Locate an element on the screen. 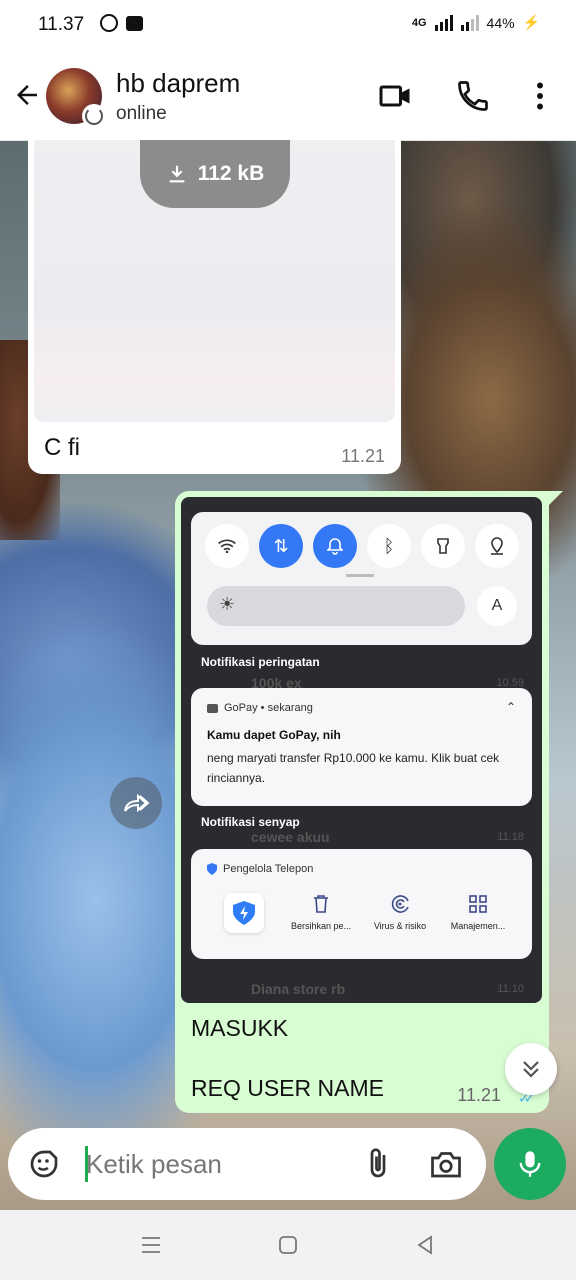 This screenshot has width=576, height=1280. microphone-icon is located at coordinates (530, 1164).